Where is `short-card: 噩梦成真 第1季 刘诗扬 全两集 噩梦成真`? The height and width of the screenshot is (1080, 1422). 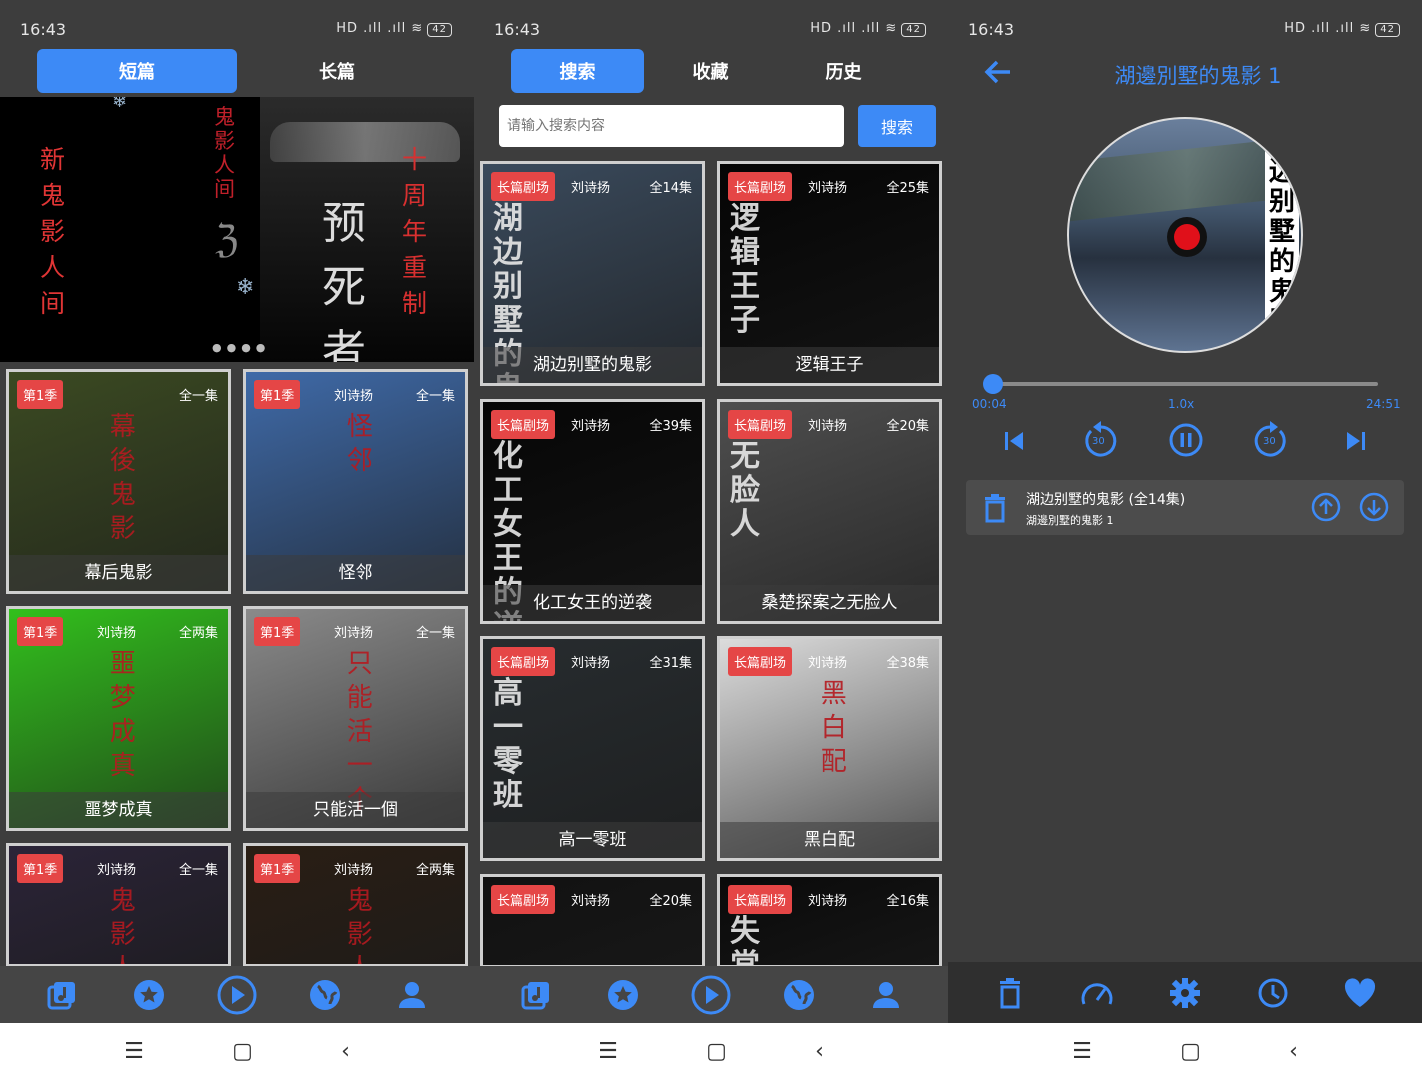
short-card: 噩梦成真 第1季 刘诗扬 全两集 噩梦成真 is located at coordinates (118, 718).